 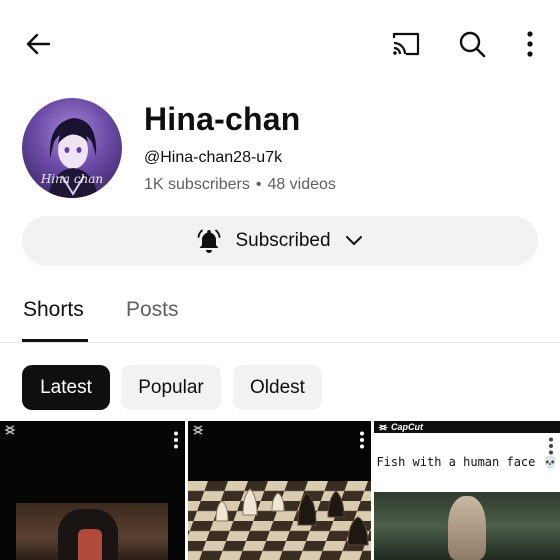 I want to click on channel-stats: 1K subscribers • 48 videos, so click(x=240, y=185).